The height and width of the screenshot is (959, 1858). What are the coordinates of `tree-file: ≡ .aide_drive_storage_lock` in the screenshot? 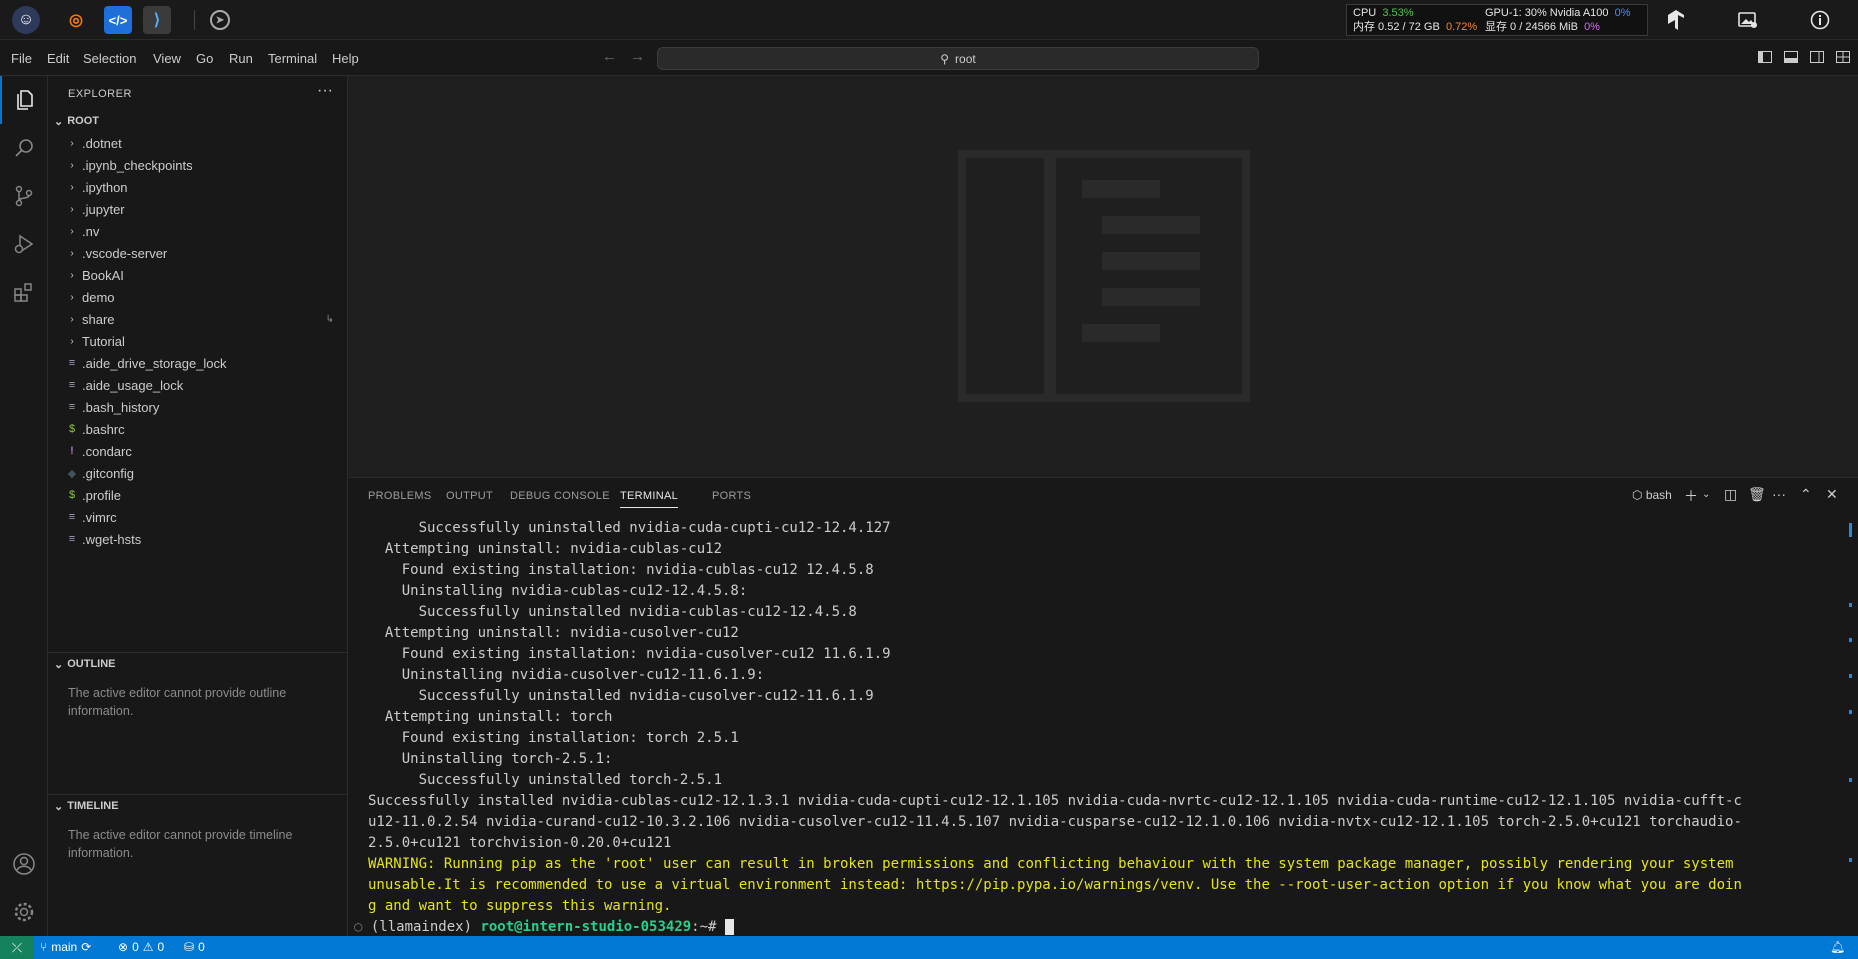 It's located at (198, 363).